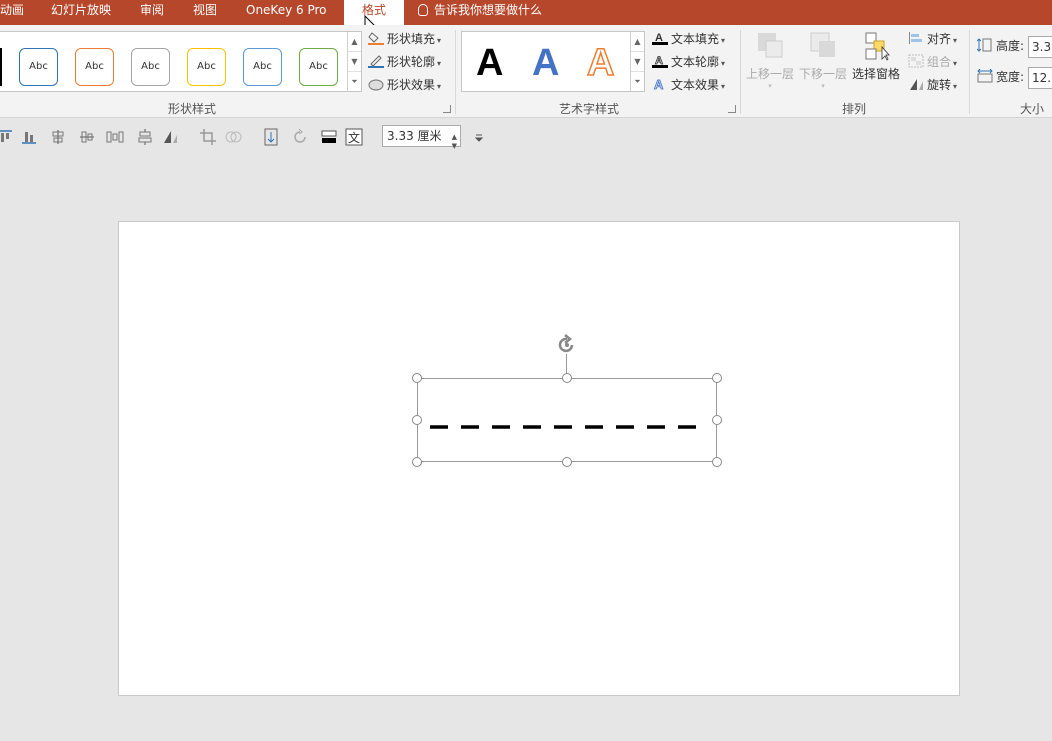 This screenshot has width=1052, height=741. I want to click on shape-styles-launcher-icon, so click(447, 109).